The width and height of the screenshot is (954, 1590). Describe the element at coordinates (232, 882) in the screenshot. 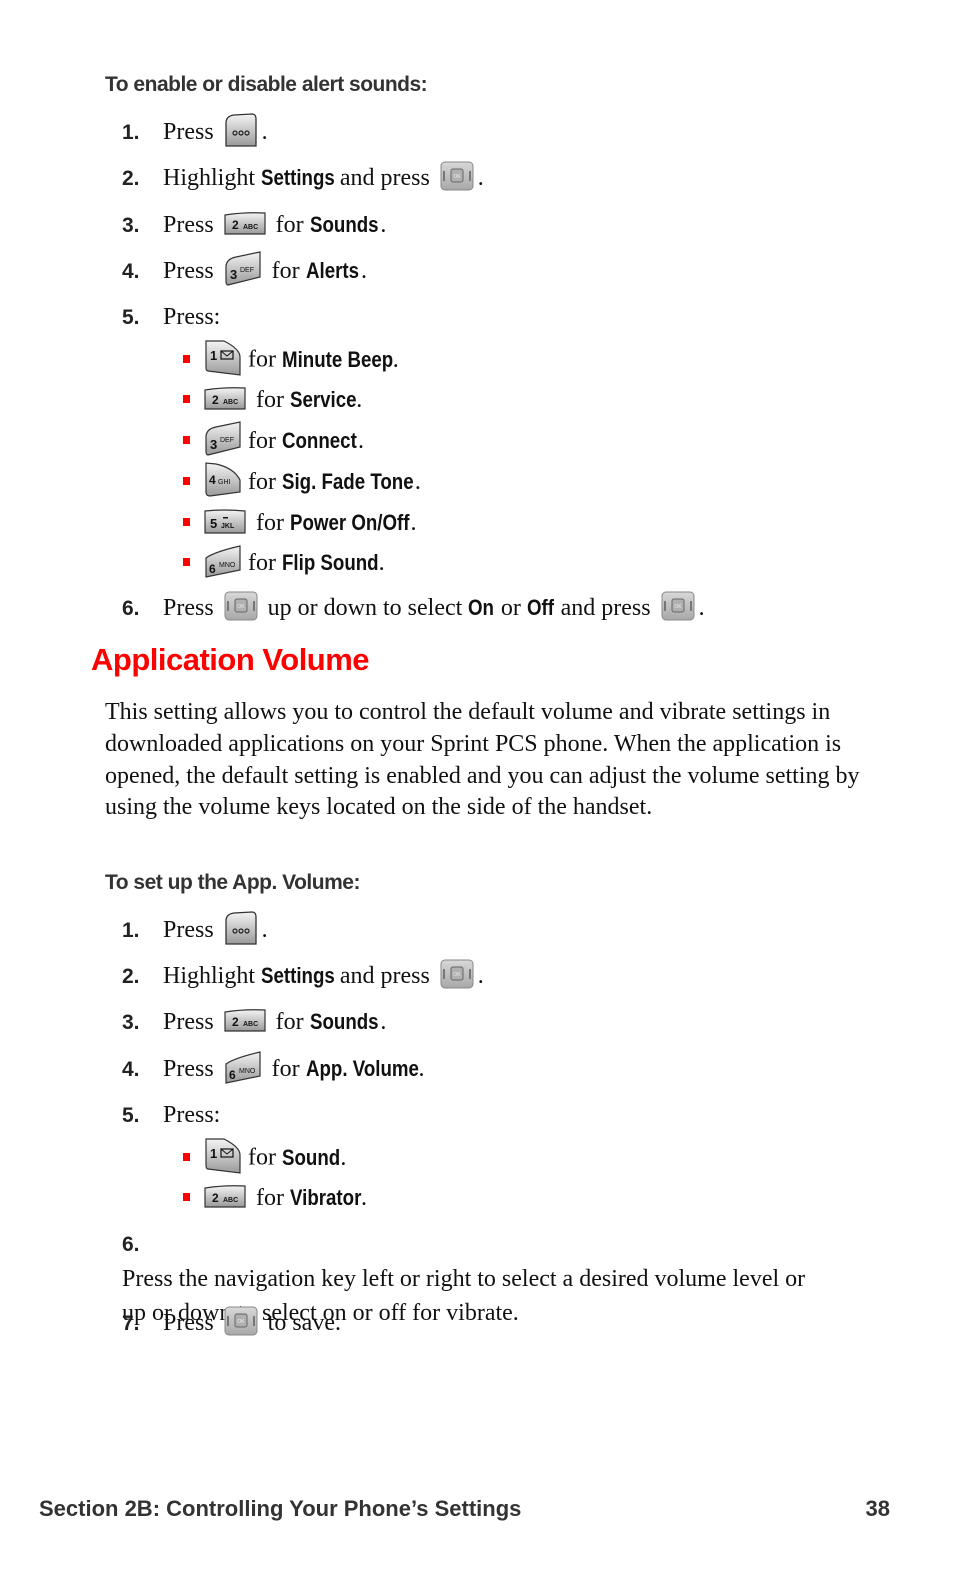

I see `subheading-app-volume: To set up the App. Volume:` at that location.